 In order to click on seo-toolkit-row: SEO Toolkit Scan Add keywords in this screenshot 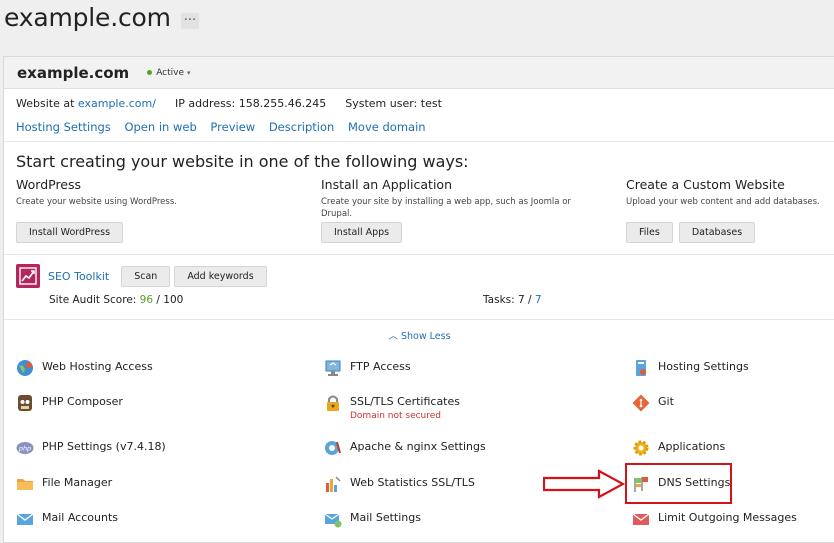, I will do `click(143, 276)`.